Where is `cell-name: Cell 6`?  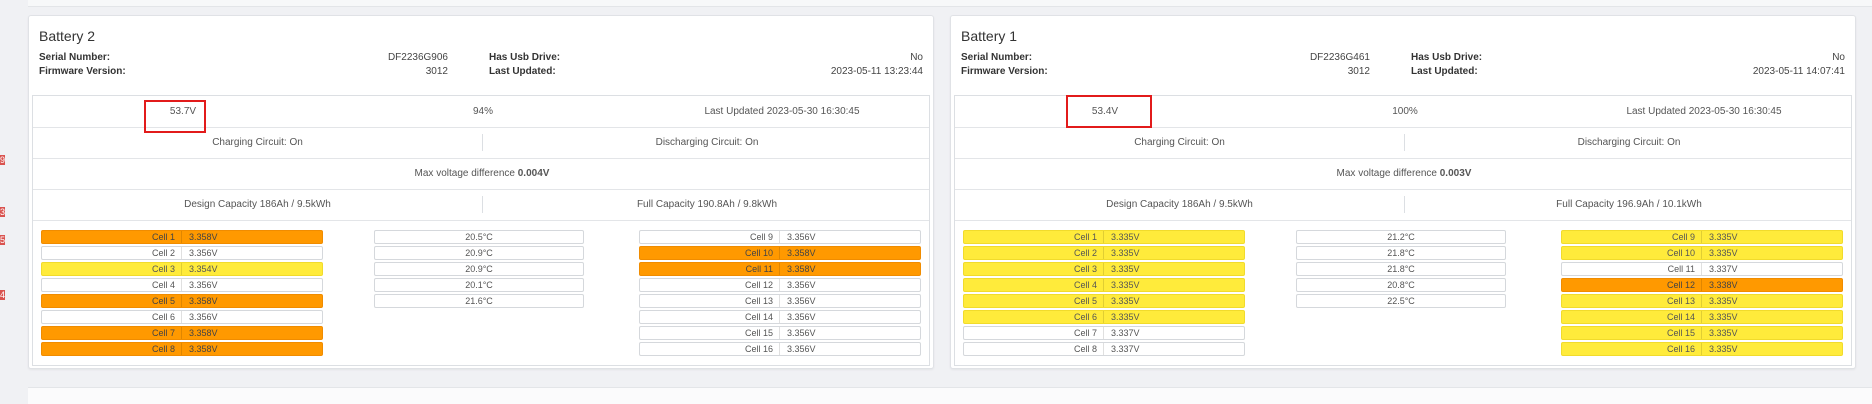 cell-name: Cell 6 is located at coordinates (112, 317).